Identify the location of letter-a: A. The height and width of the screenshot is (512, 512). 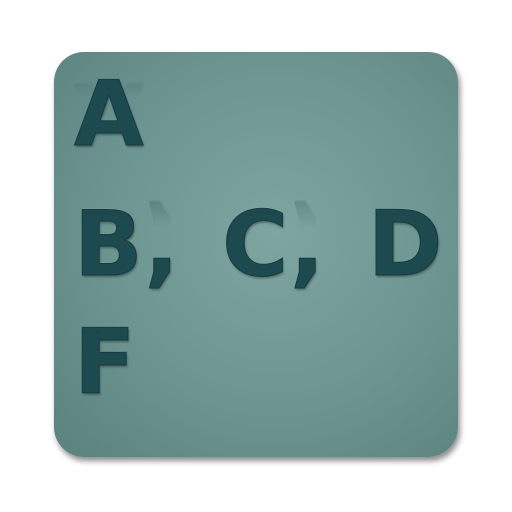
(110, 114).